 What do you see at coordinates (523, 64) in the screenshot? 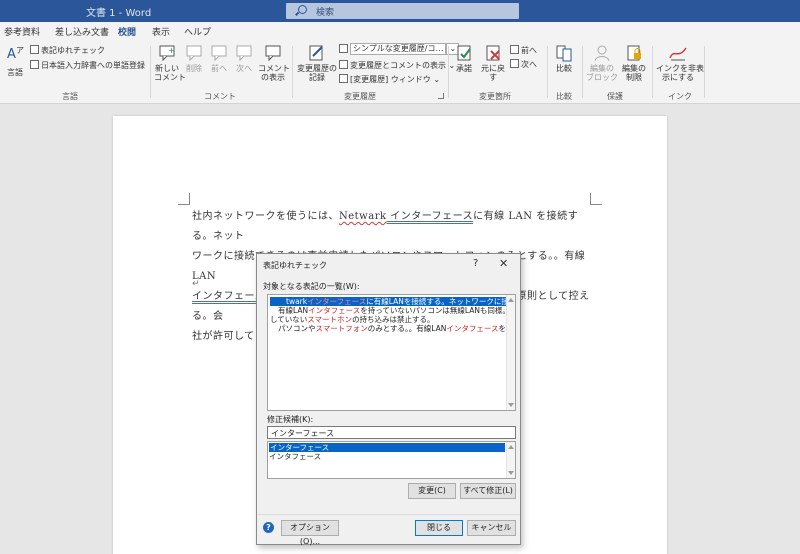
I see `next-change-button: 次へ` at bounding box center [523, 64].